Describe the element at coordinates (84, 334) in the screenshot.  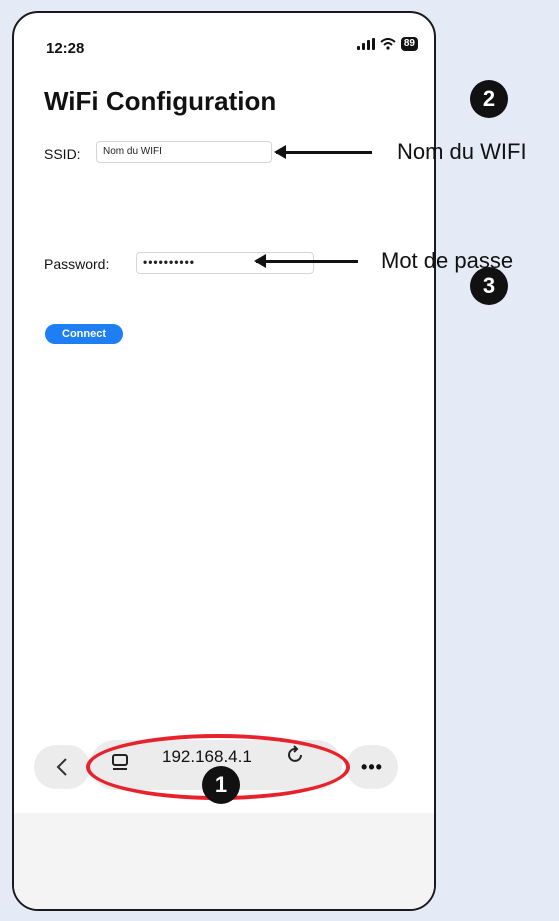
I see `connect-button: Connect` at that location.